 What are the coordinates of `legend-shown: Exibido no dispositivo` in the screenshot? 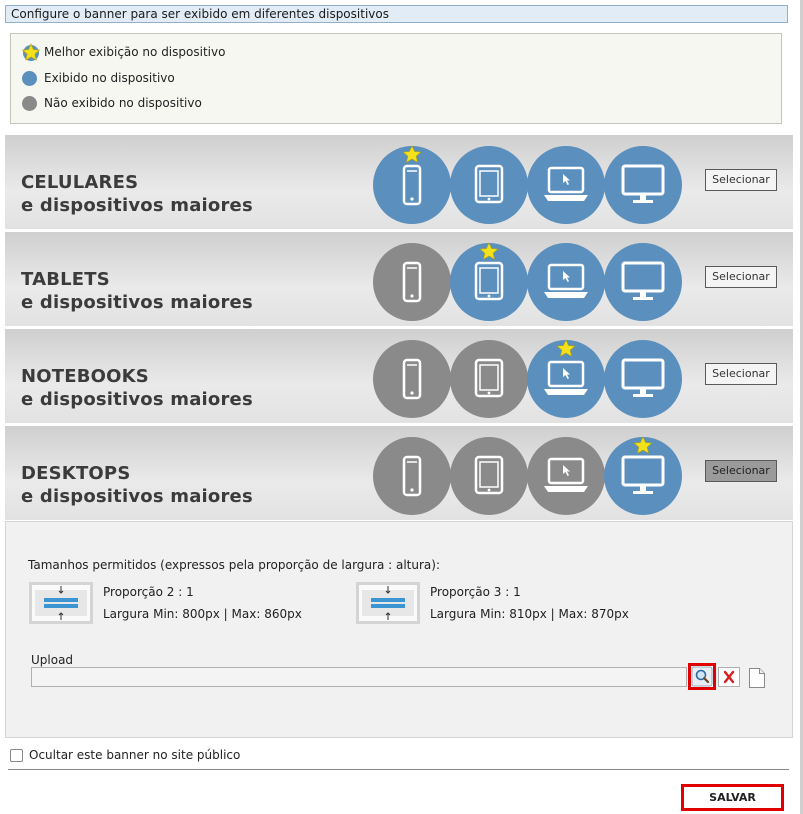 It's located at (98, 78).